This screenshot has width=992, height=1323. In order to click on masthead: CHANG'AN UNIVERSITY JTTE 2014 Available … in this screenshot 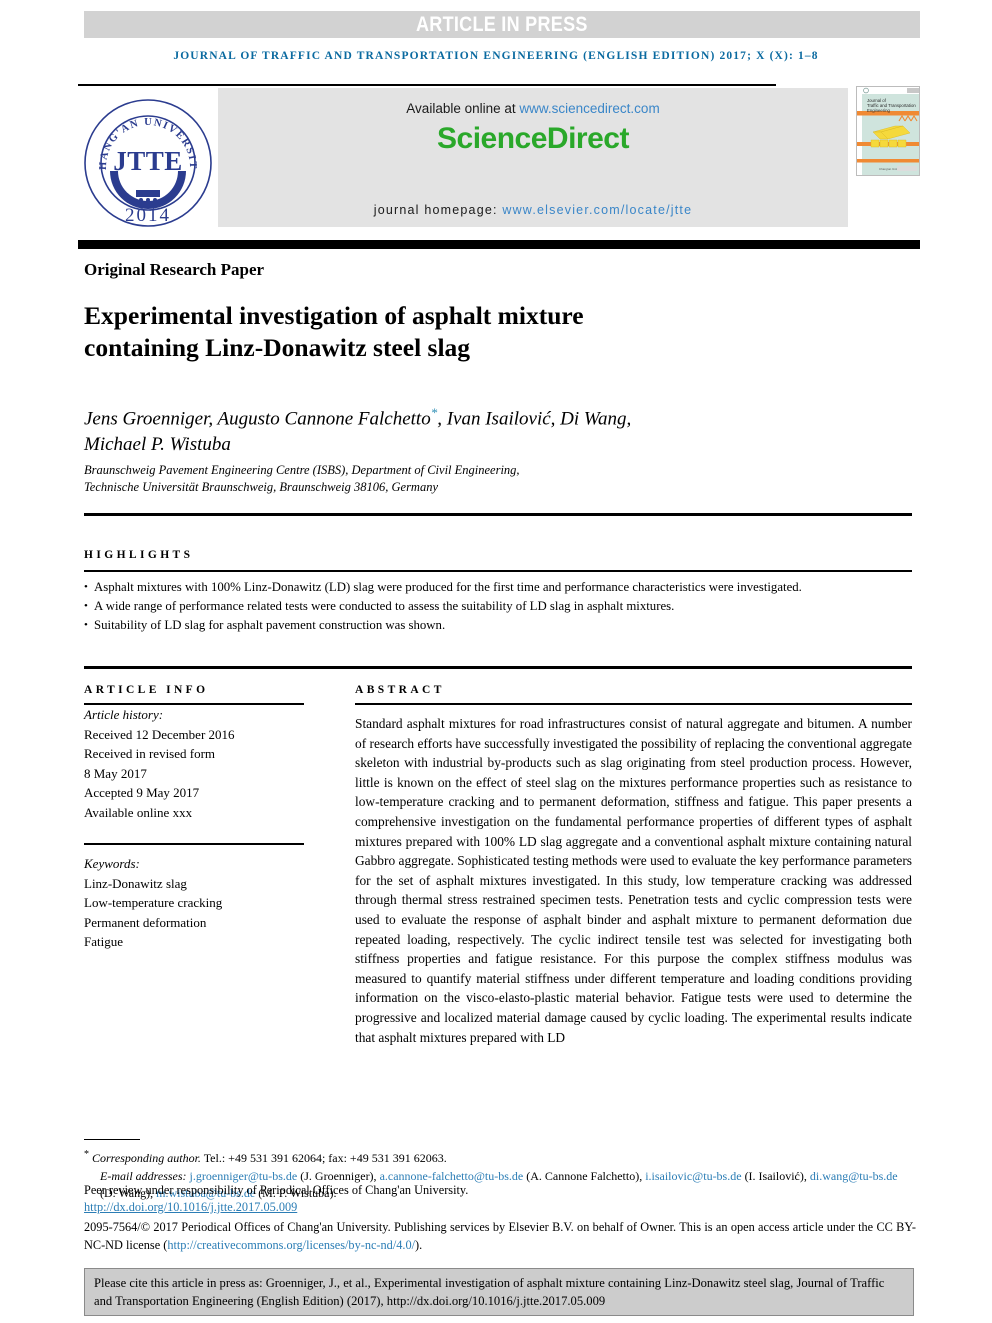, I will do `click(499, 162)`.